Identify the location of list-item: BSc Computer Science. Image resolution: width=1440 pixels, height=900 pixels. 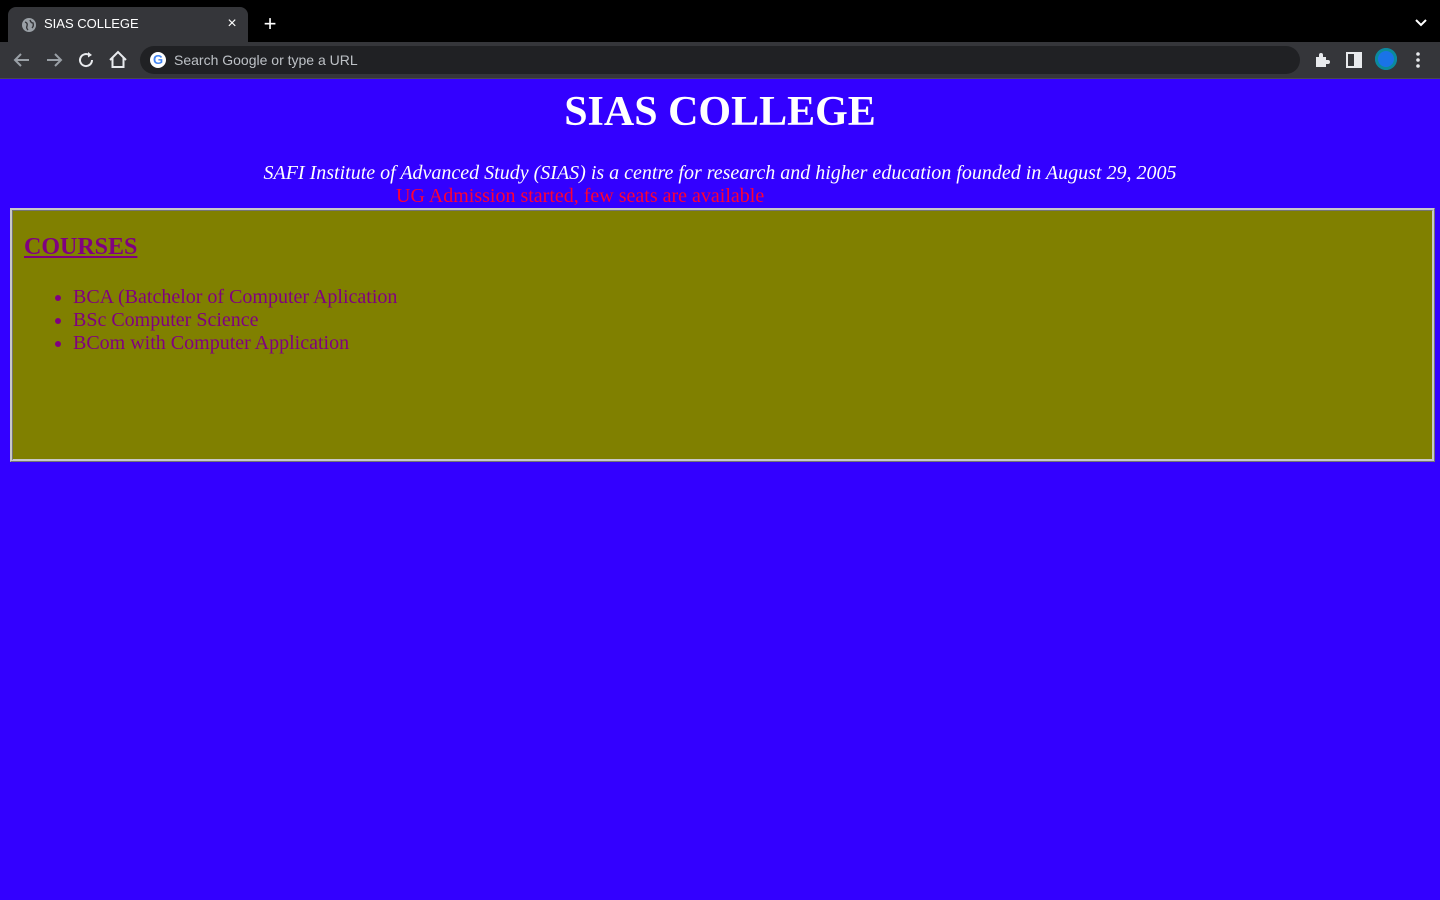
(235, 320).